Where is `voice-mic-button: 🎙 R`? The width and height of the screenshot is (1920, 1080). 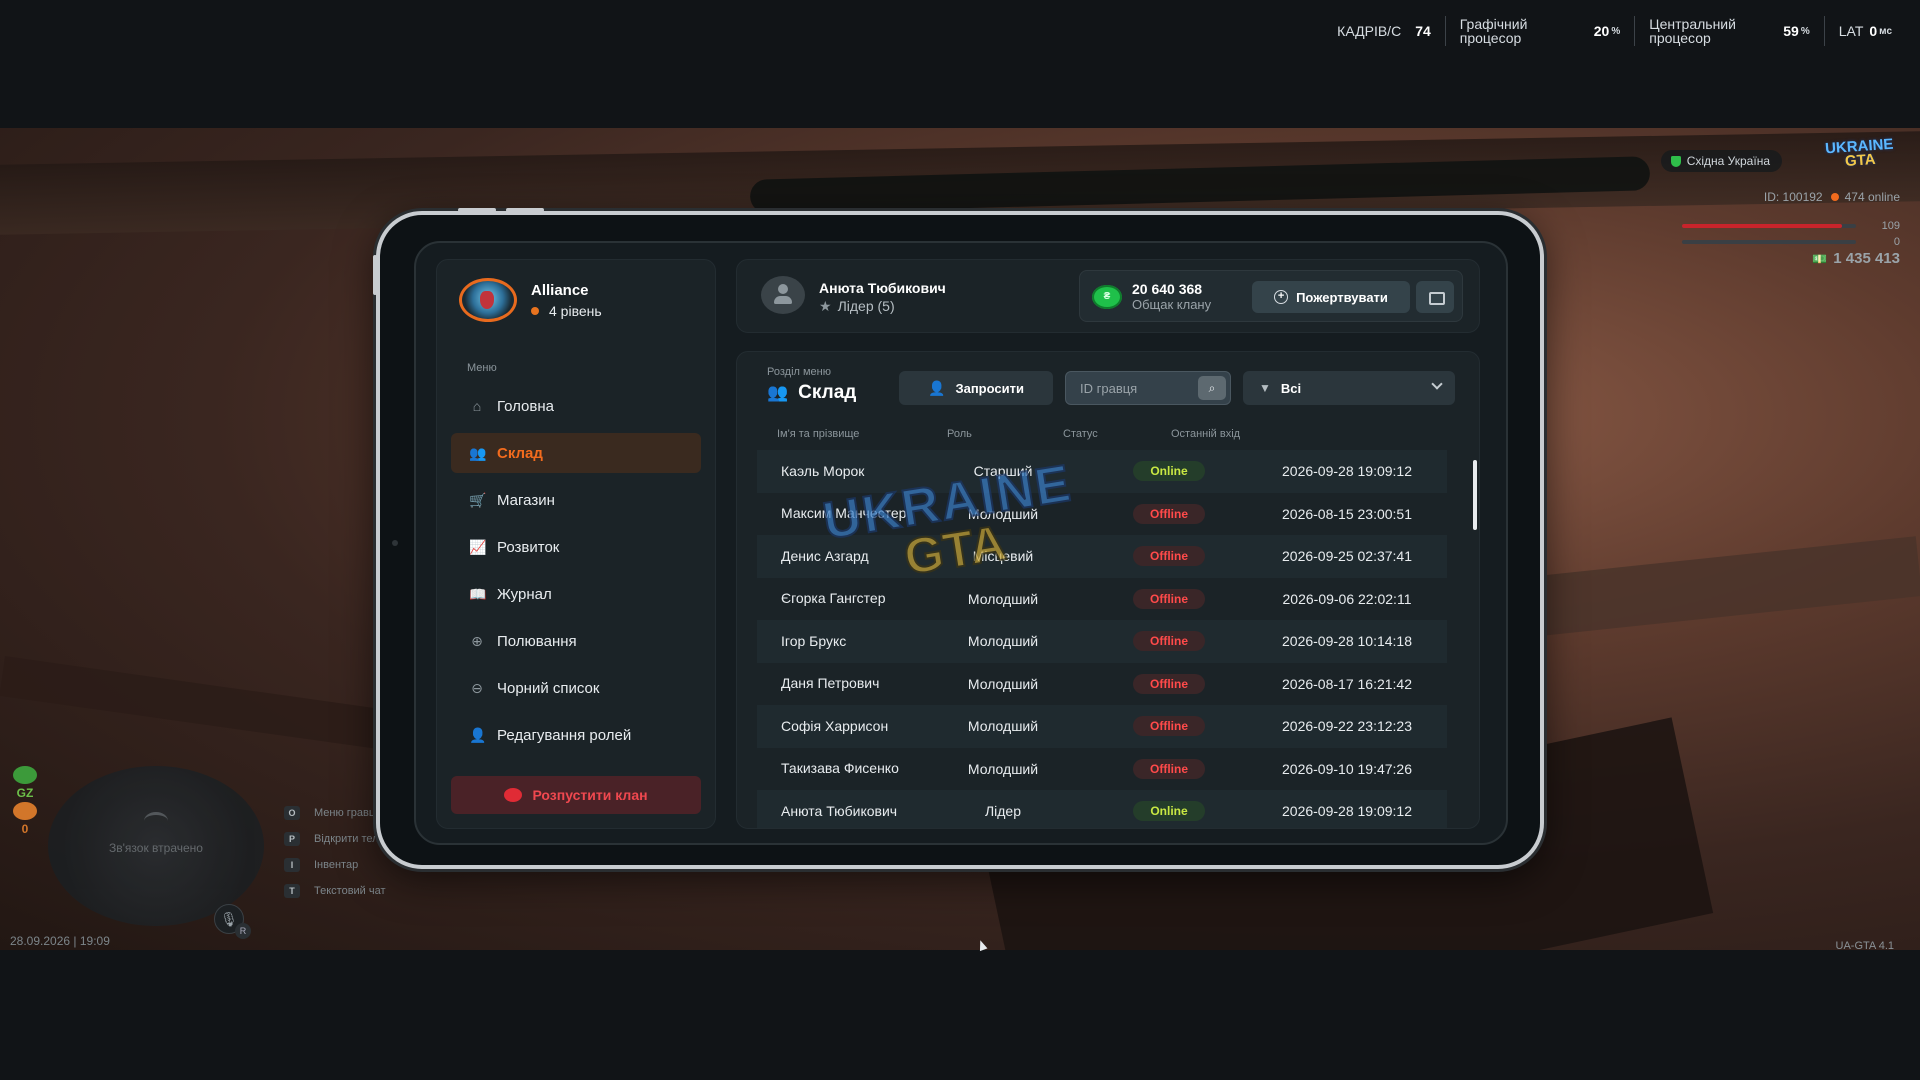
voice-mic-button: 🎙 R is located at coordinates (232, 921).